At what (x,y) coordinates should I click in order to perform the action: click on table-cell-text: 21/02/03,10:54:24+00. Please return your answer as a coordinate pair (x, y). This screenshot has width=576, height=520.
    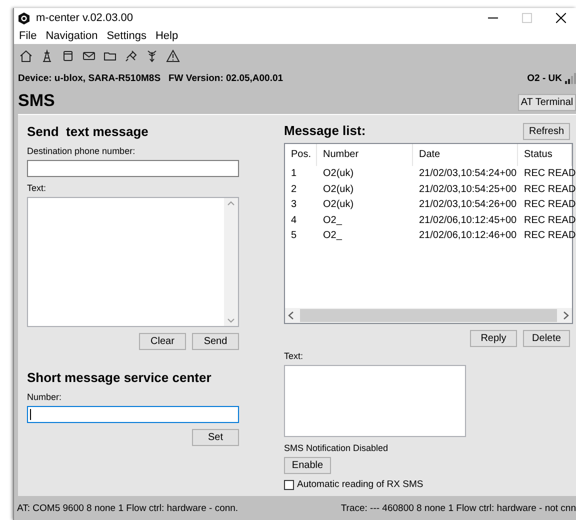
    Looking at the image, I should click on (468, 174).